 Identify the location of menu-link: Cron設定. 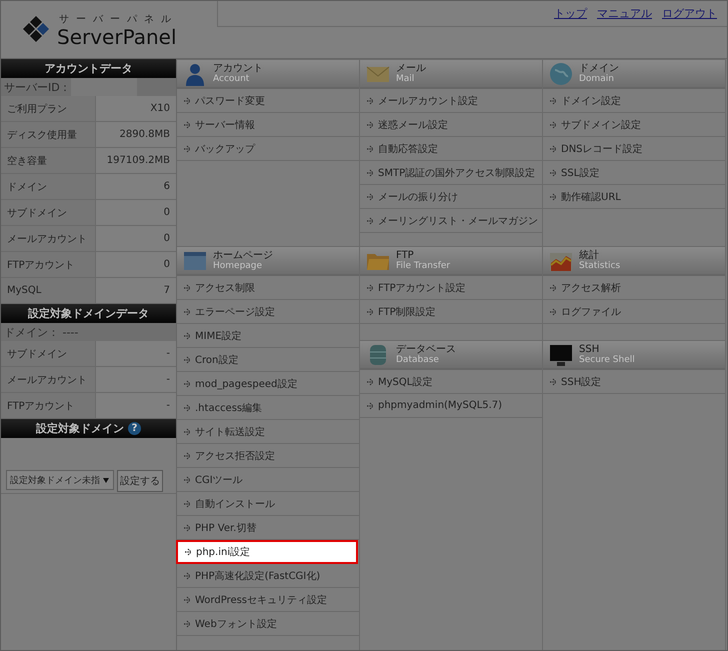
(268, 360).